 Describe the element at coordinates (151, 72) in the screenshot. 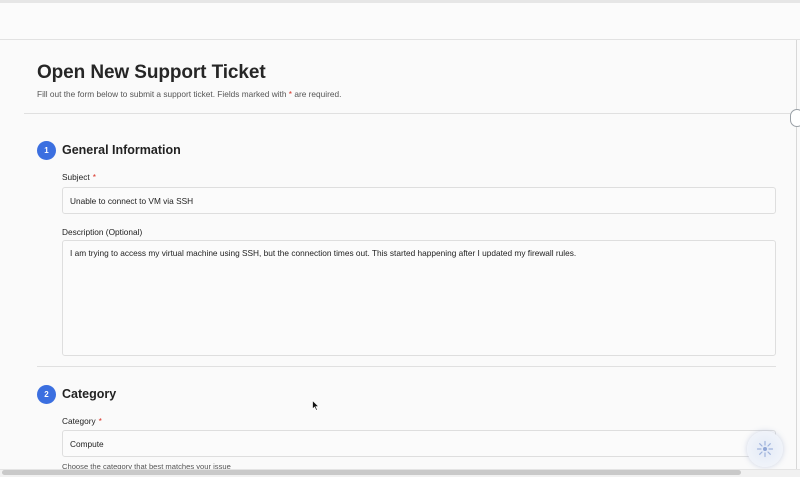

I see `page-title: Open New Support Ticket` at that location.